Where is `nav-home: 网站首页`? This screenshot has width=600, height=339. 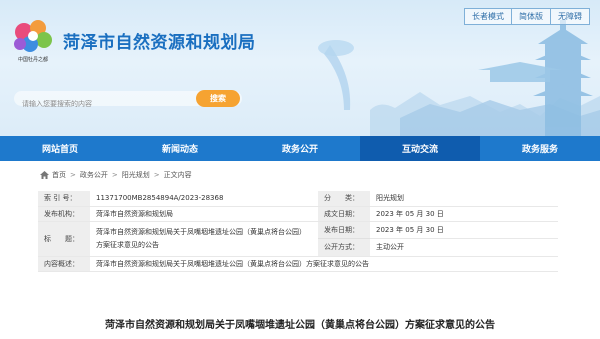
nav-home: 网站首页 is located at coordinates (60, 148).